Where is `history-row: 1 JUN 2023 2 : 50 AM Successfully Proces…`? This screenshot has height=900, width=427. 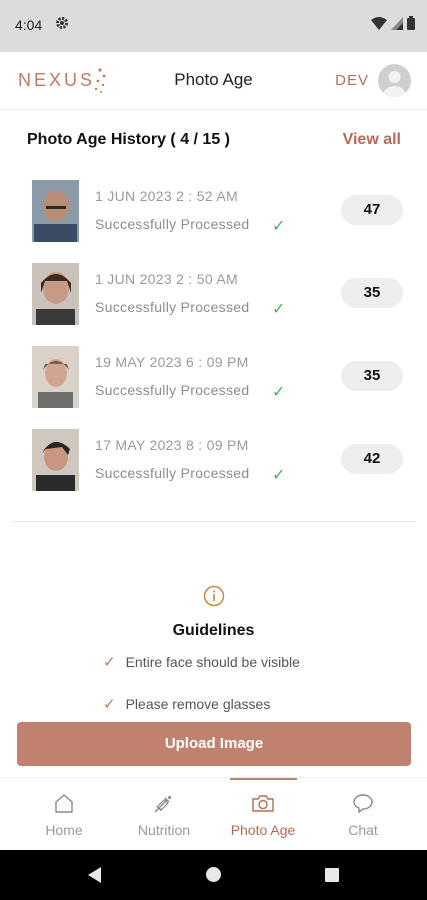 history-row: 1 JUN 2023 2 : 50 AM Successfully Proces… is located at coordinates (213, 295).